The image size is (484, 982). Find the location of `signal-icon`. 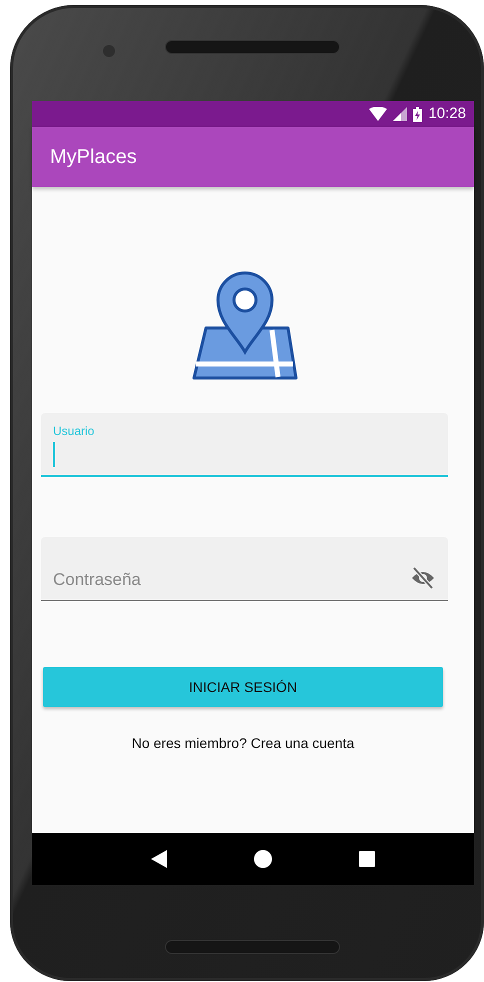

signal-icon is located at coordinates (400, 114).